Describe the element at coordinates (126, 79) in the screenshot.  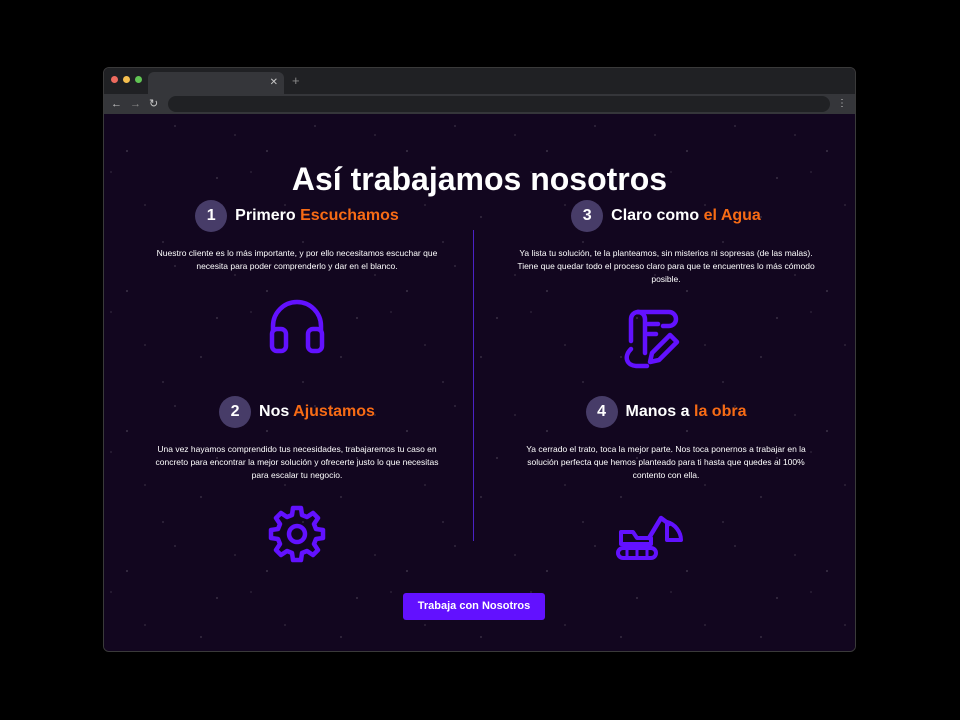
I see `minimize-window-button` at that location.